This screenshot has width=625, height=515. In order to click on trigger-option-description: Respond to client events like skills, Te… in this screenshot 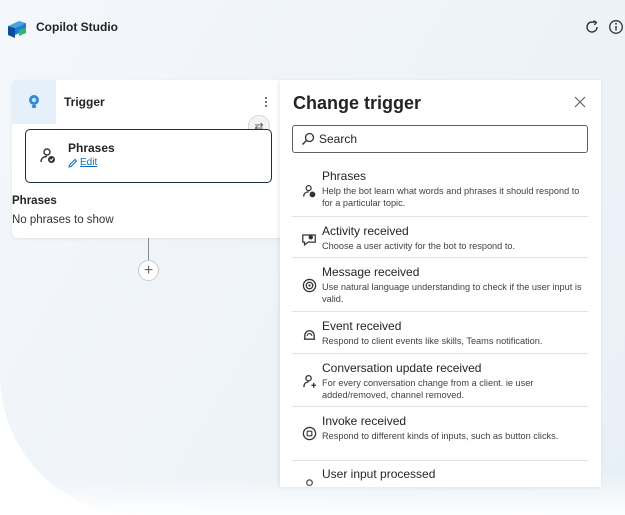, I will do `click(432, 341)`.